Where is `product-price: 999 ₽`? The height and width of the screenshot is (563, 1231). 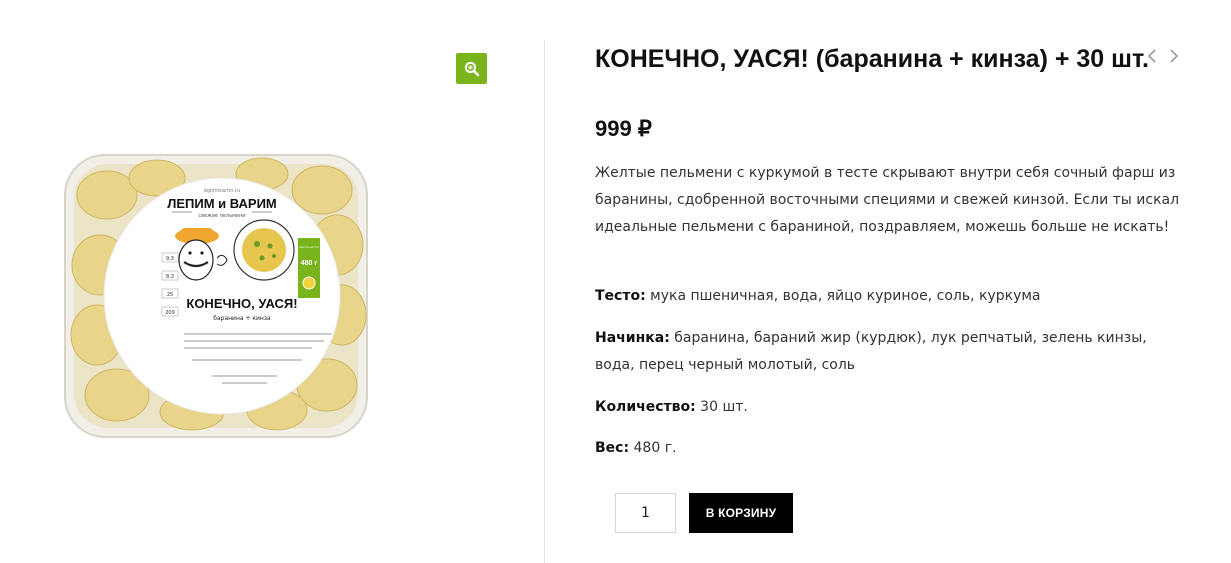
product-price: 999 ₽ is located at coordinates (623, 128).